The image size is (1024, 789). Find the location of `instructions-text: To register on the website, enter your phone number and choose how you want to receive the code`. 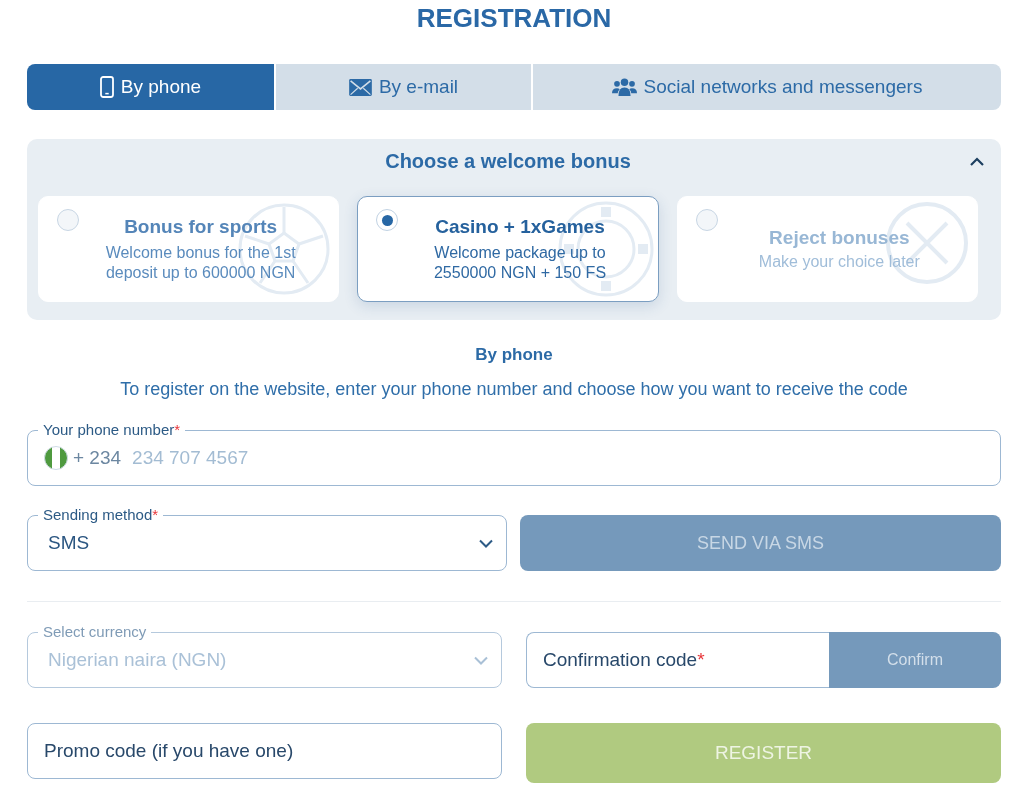

instructions-text: To register on the website, enter your phone number and choose how you want to receive the code is located at coordinates (514, 389).